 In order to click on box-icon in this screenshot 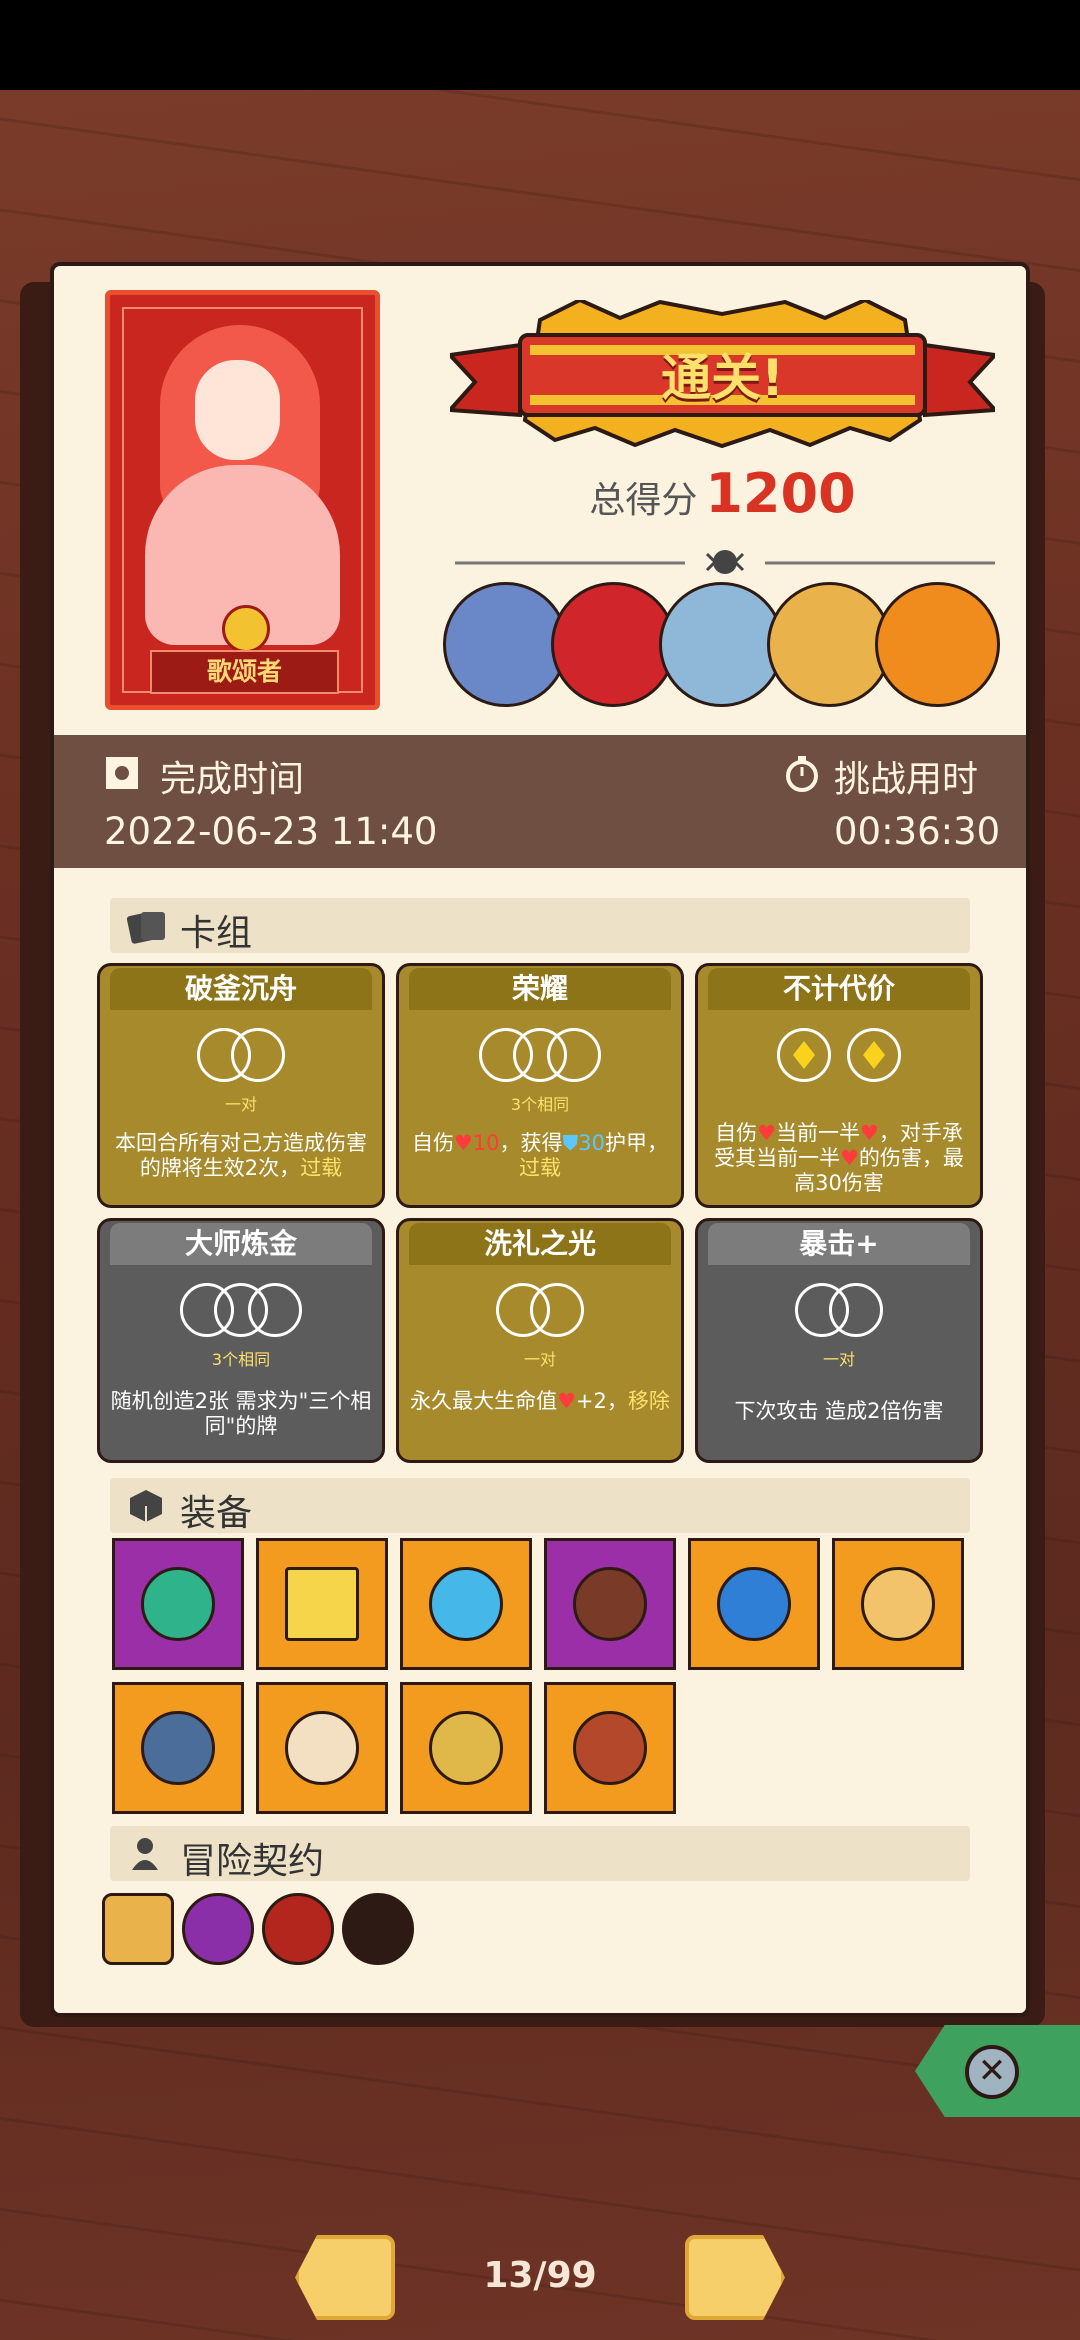, I will do `click(146, 1506)`.